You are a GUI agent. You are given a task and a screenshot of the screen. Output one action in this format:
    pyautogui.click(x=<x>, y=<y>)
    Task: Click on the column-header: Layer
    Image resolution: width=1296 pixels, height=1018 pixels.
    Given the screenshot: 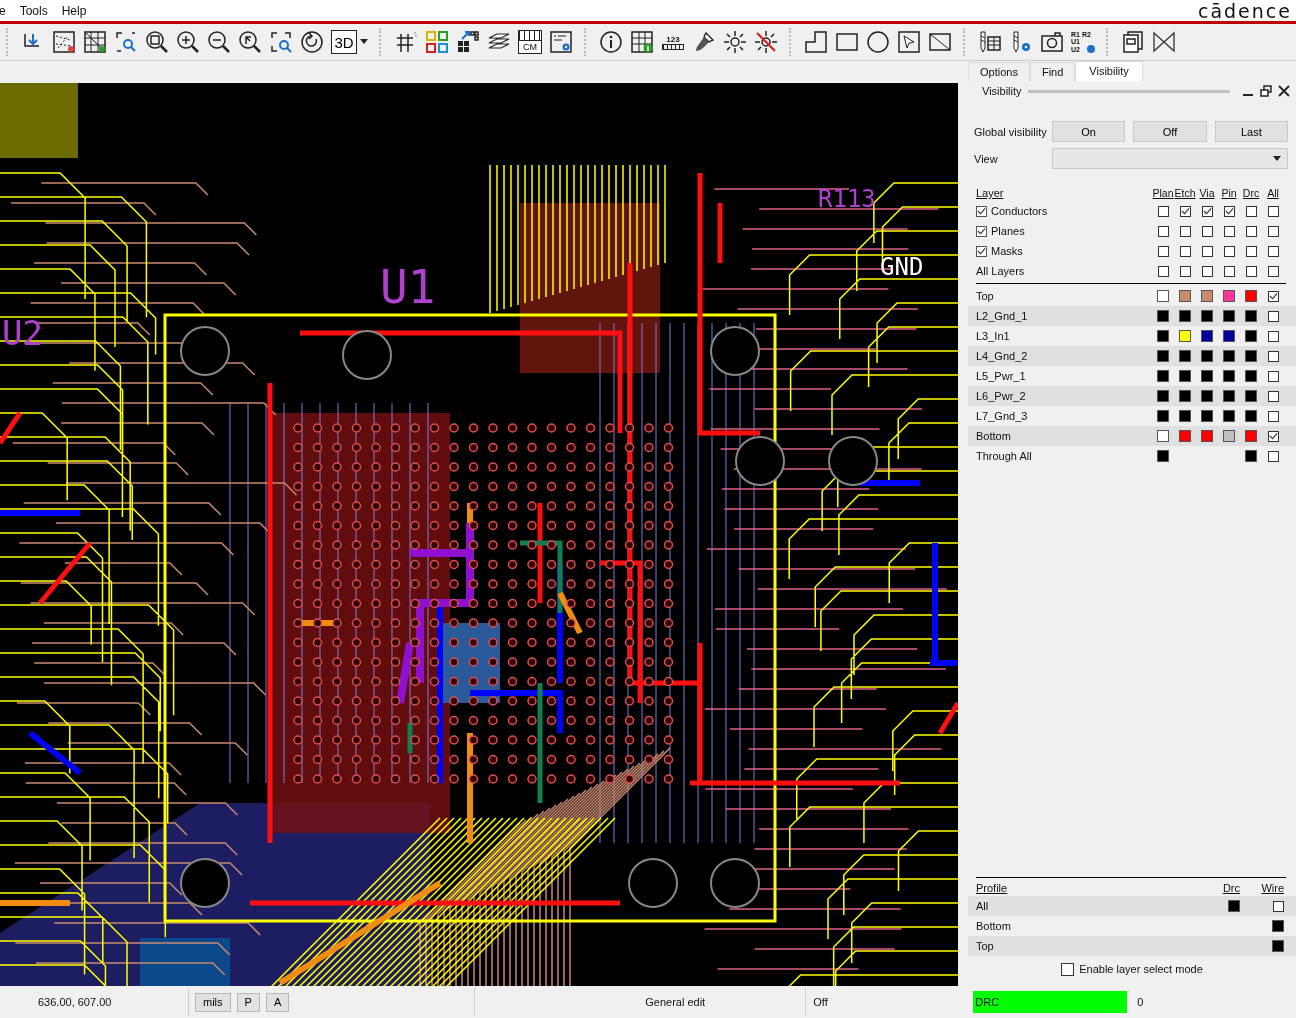 What is the action you would take?
    pyautogui.click(x=1064, y=193)
    